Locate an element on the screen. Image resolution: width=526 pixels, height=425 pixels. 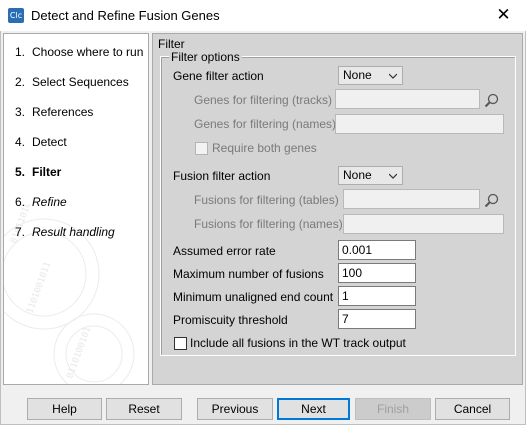
next-button: Next is located at coordinates (313, 409).